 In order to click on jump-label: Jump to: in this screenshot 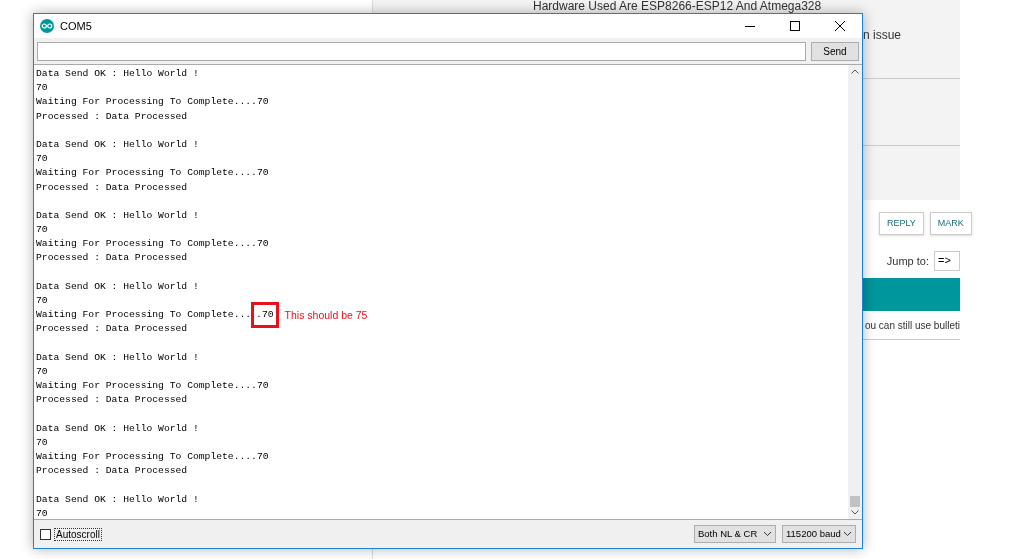, I will do `click(907, 261)`.